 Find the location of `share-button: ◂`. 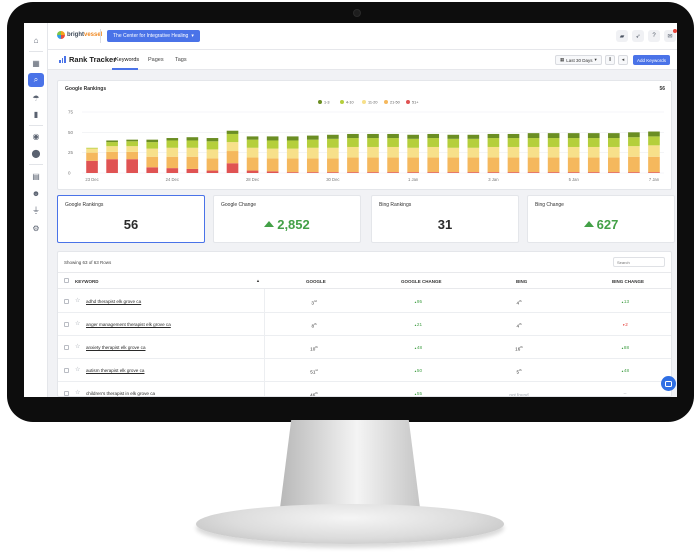

share-button: ◂ is located at coordinates (623, 60).